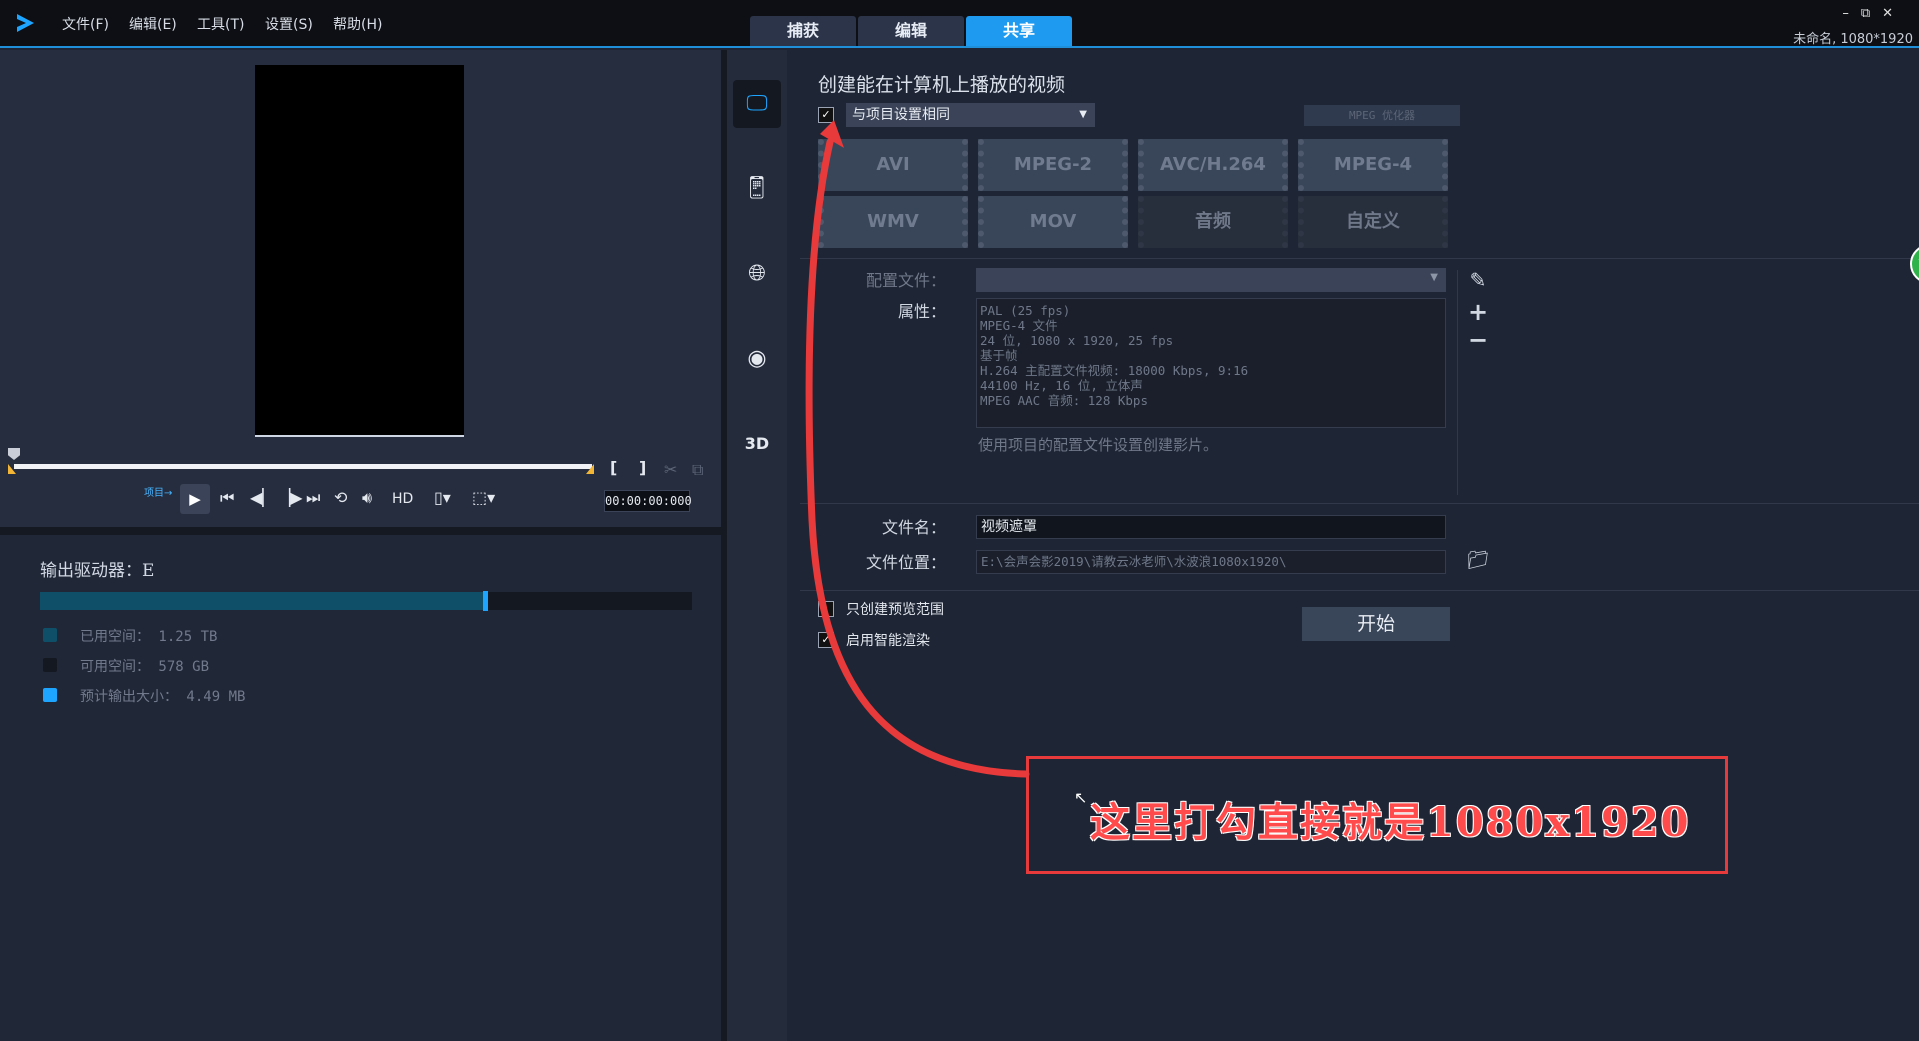 This screenshot has height=1041, width=1919. I want to click on scrubber-track, so click(303, 466).